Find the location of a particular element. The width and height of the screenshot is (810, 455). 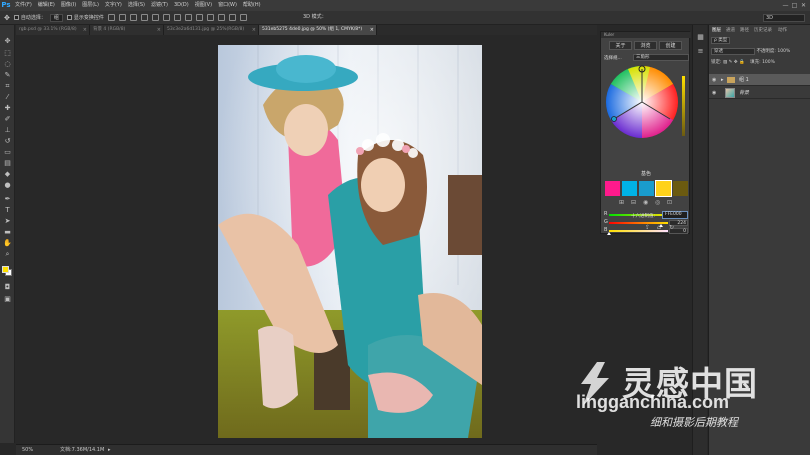

blur-tool-icon: ◆ is located at coordinates (7, 174).